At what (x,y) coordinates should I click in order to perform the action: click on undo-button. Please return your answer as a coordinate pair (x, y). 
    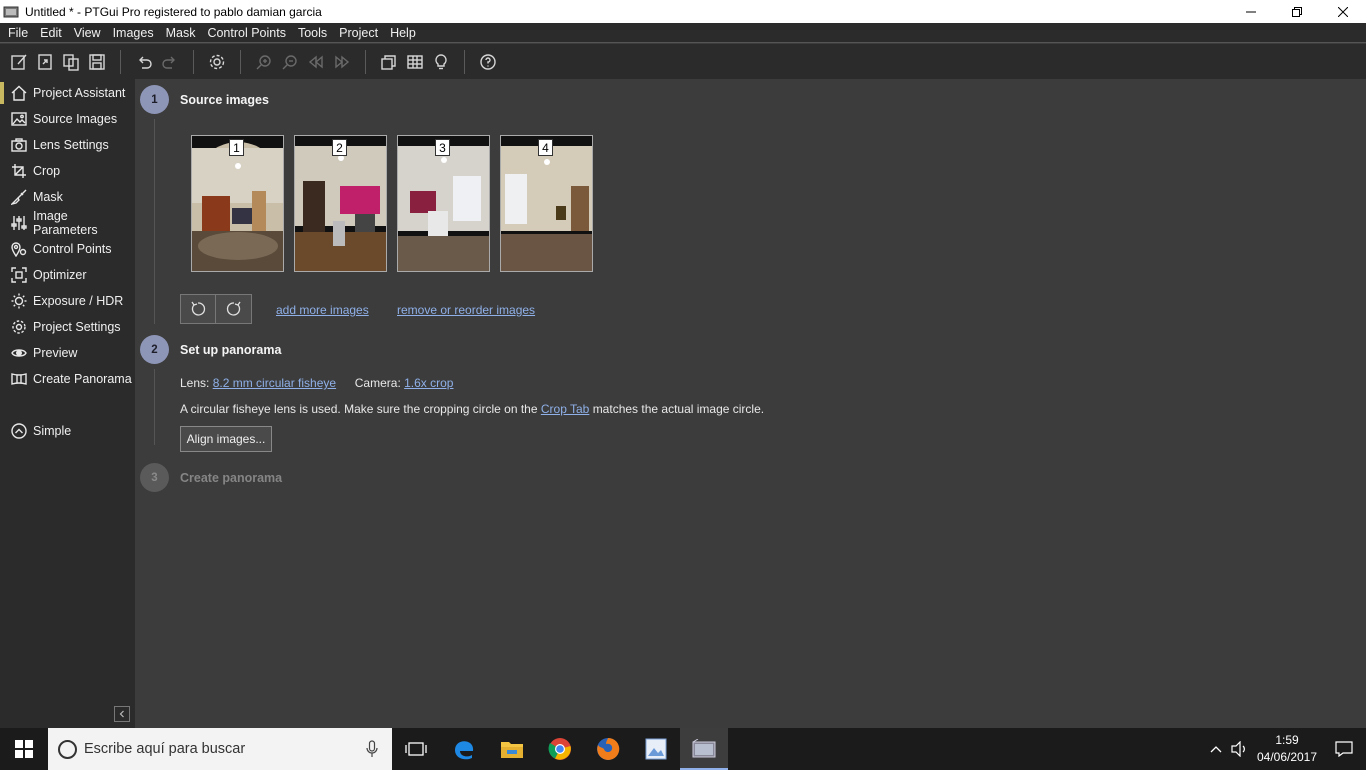
    Looking at the image, I should click on (144, 62).